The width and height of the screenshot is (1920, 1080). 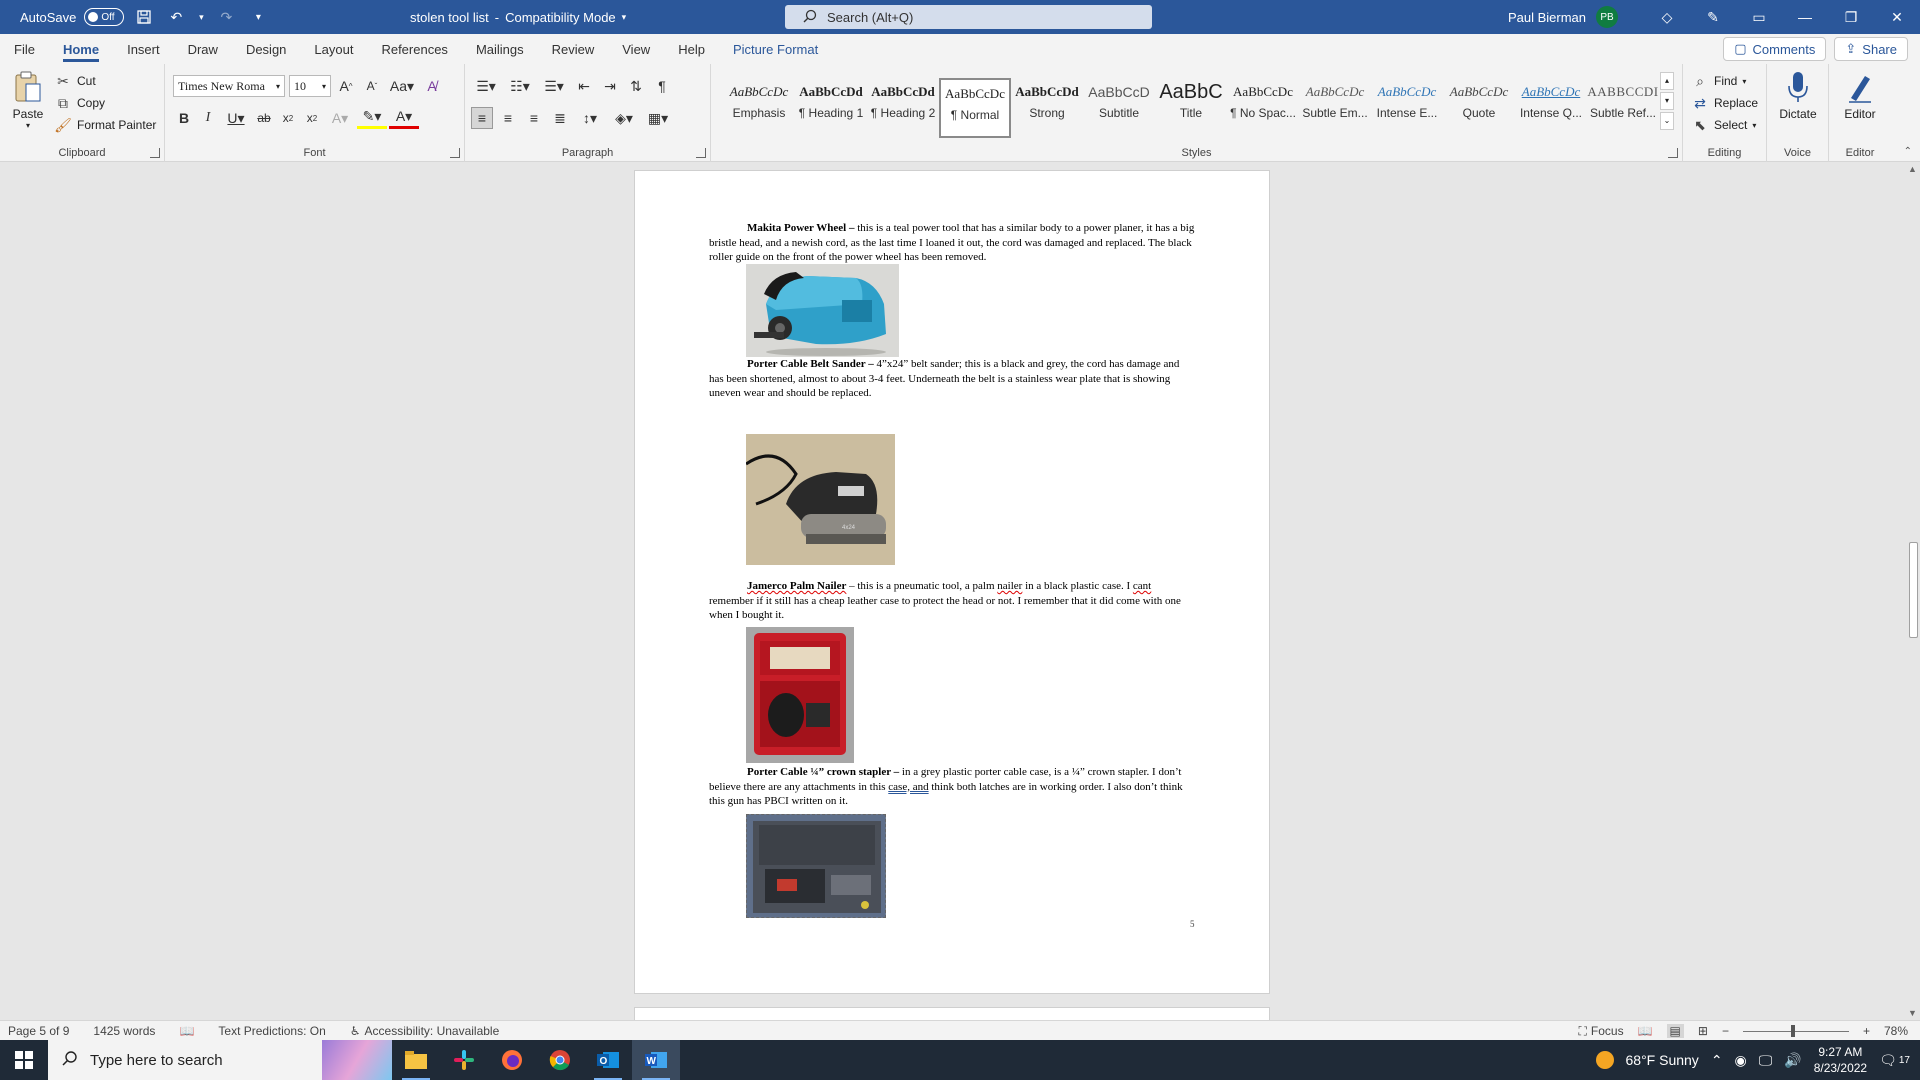 I want to click on document-title: stolen tool list - Compatibility Mode ▾, so click(x=518, y=17).